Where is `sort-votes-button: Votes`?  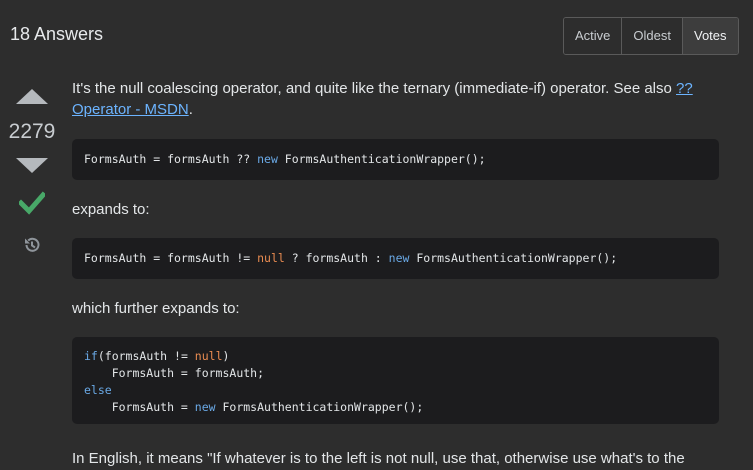
sort-votes-button: Votes is located at coordinates (710, 36).